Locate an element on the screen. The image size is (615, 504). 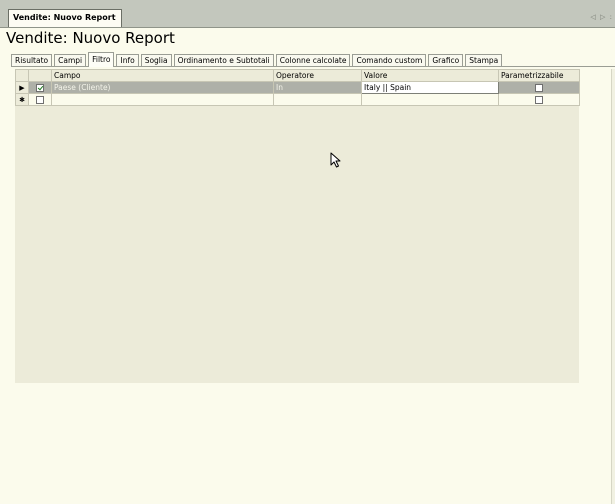
parametrizzabile-cell is located at coordinates (539, 87).